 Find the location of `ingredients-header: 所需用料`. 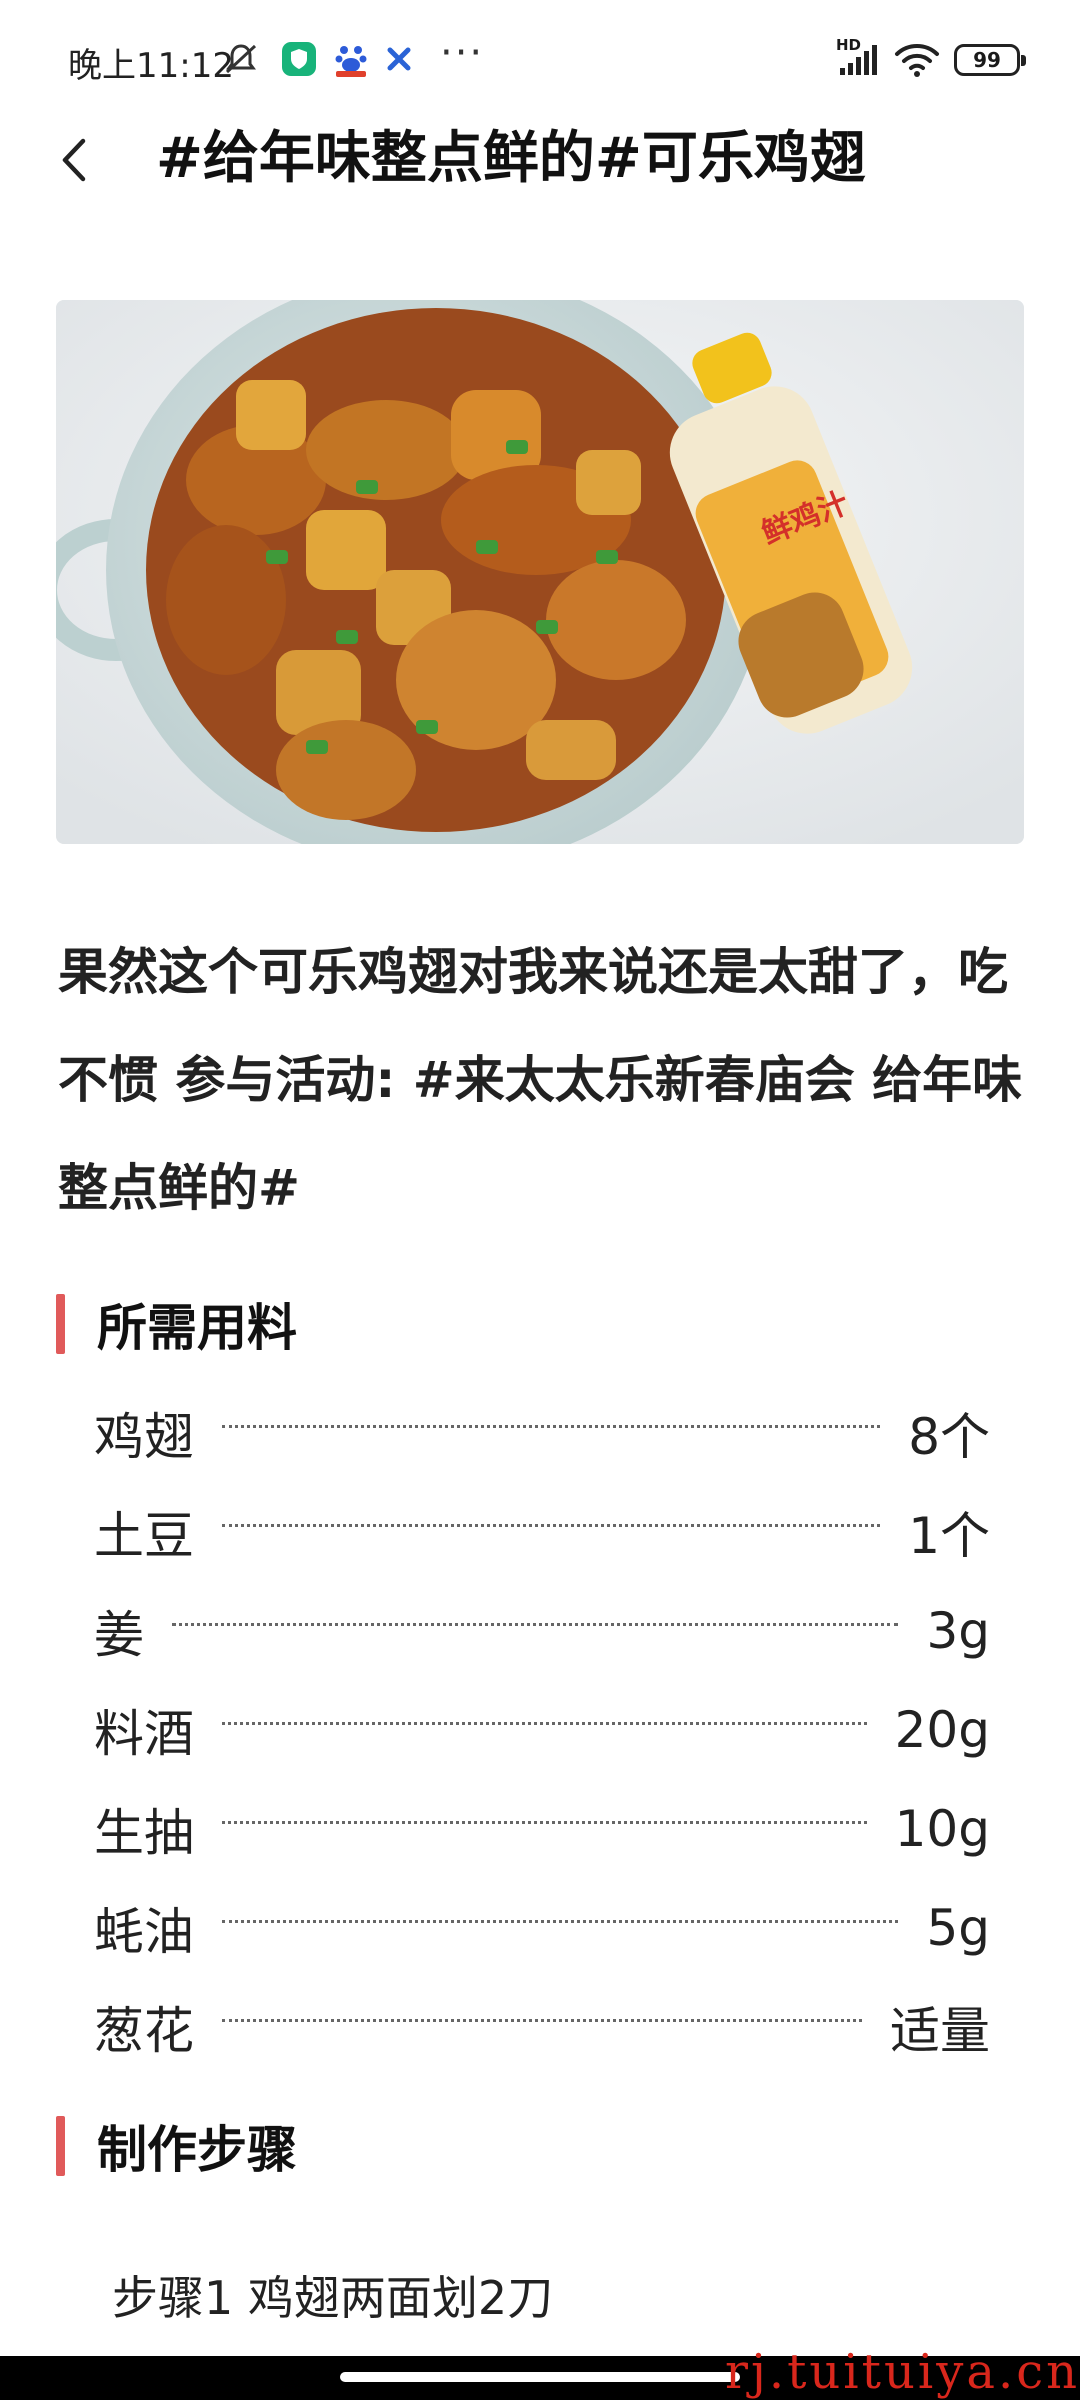

ingredients-header: 所需用料 is located at coordinates (176, 1324).